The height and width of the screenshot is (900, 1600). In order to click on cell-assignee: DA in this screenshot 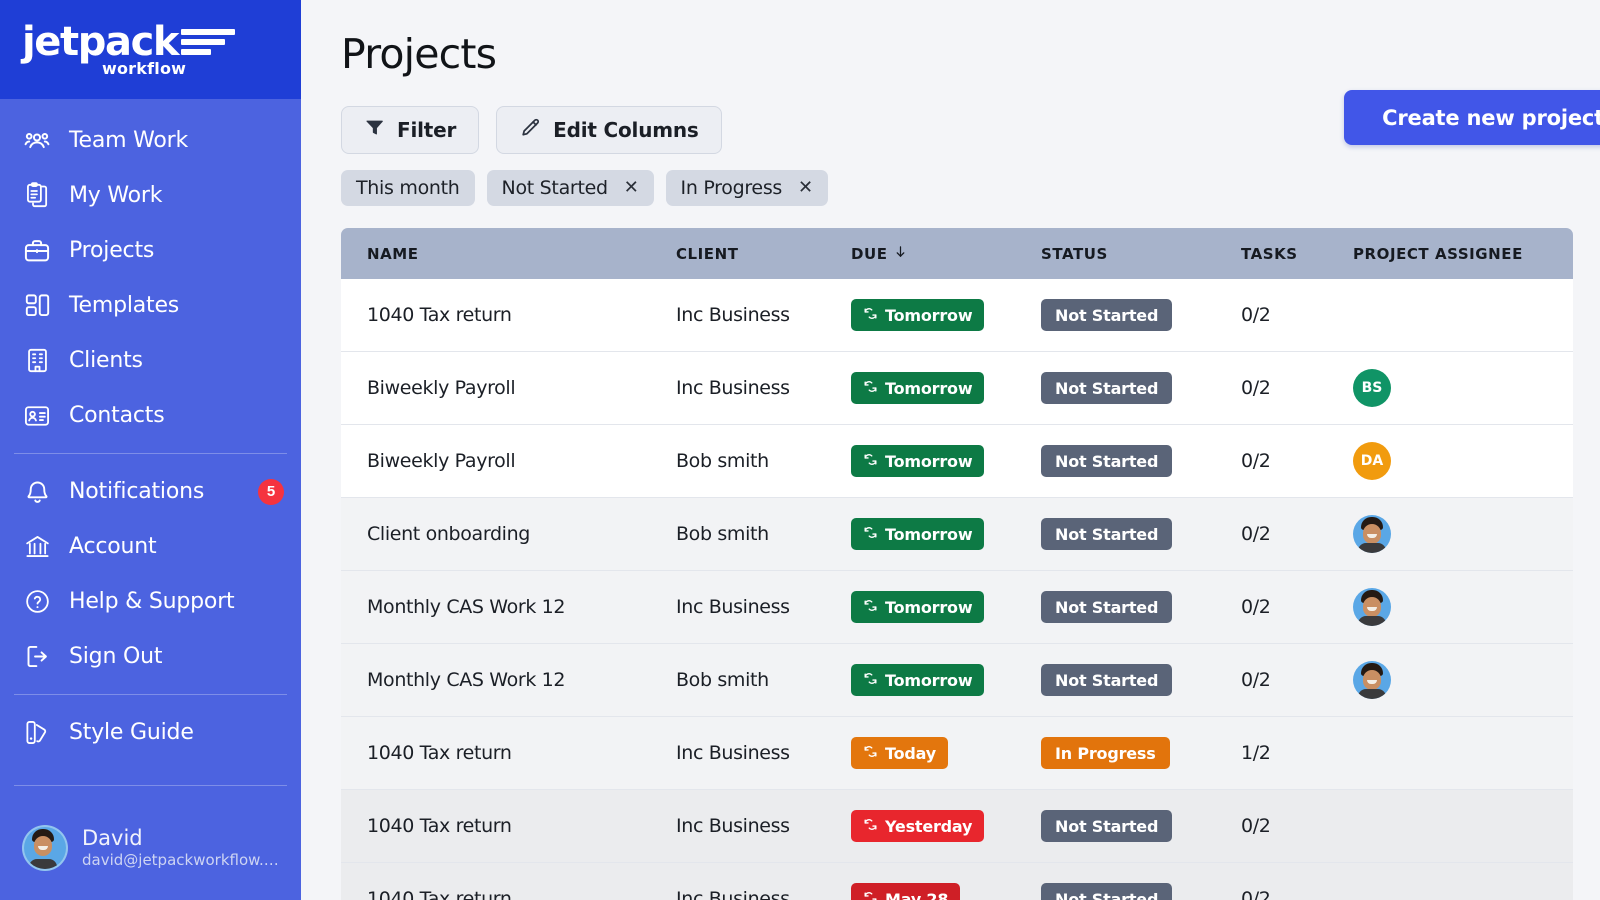, I will do `click(1458, 461)`.